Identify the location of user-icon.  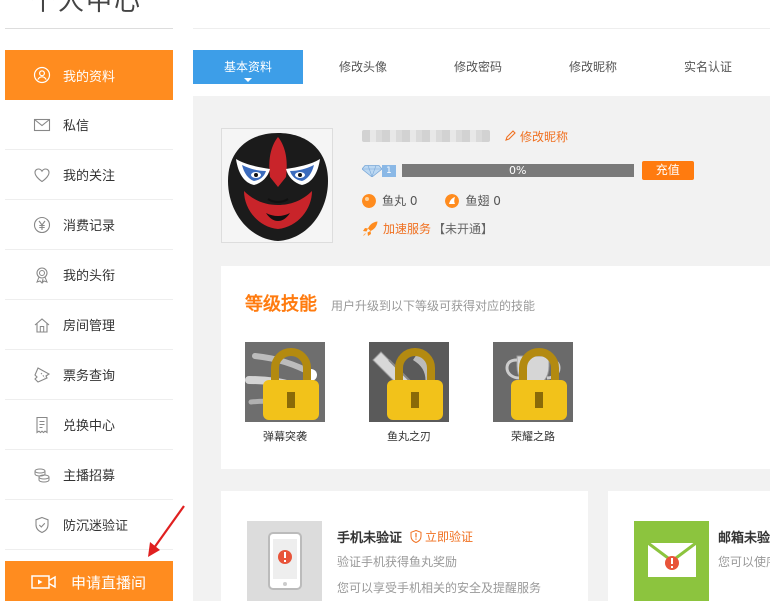
(42, 75).